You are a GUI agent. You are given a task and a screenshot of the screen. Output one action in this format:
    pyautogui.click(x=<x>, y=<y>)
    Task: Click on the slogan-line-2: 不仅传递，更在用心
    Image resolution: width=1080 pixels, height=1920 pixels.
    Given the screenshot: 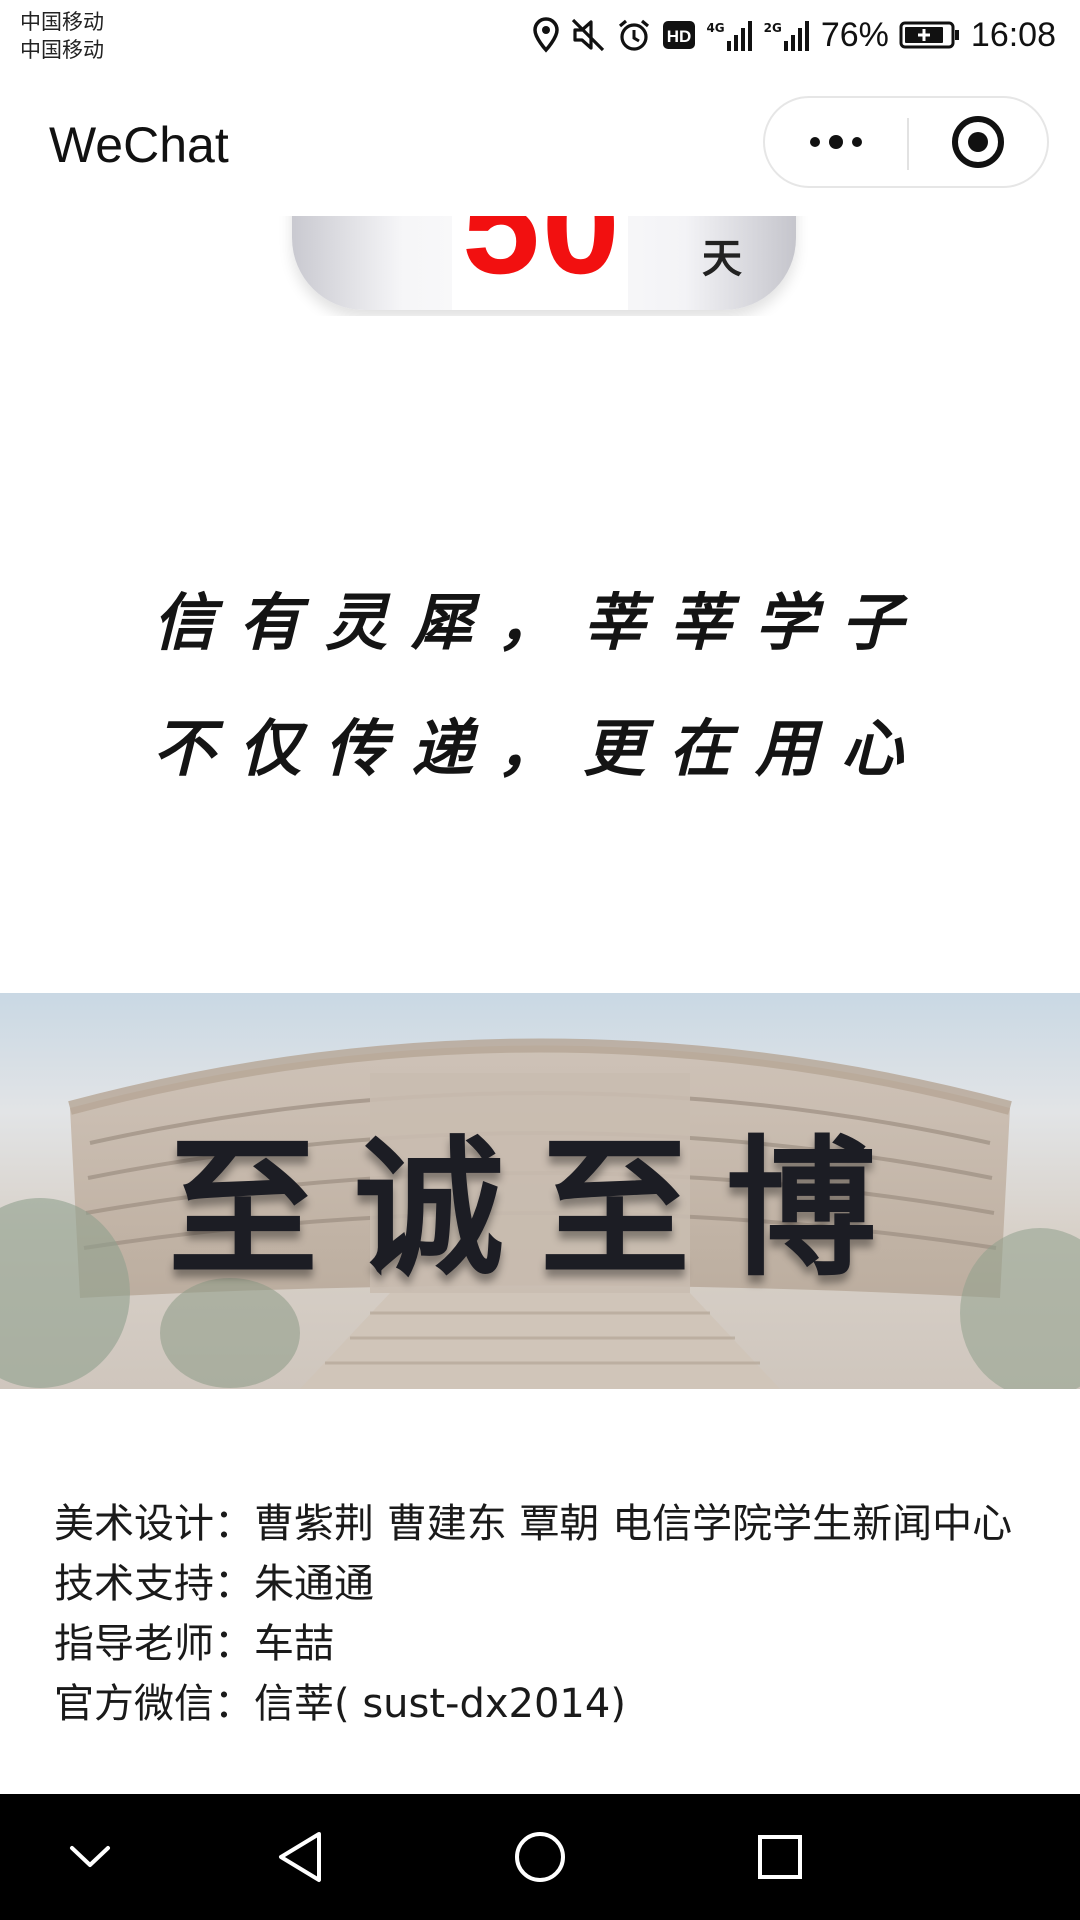 What is the action you would take?
    pyautogui.click(x=539, y=748)
    